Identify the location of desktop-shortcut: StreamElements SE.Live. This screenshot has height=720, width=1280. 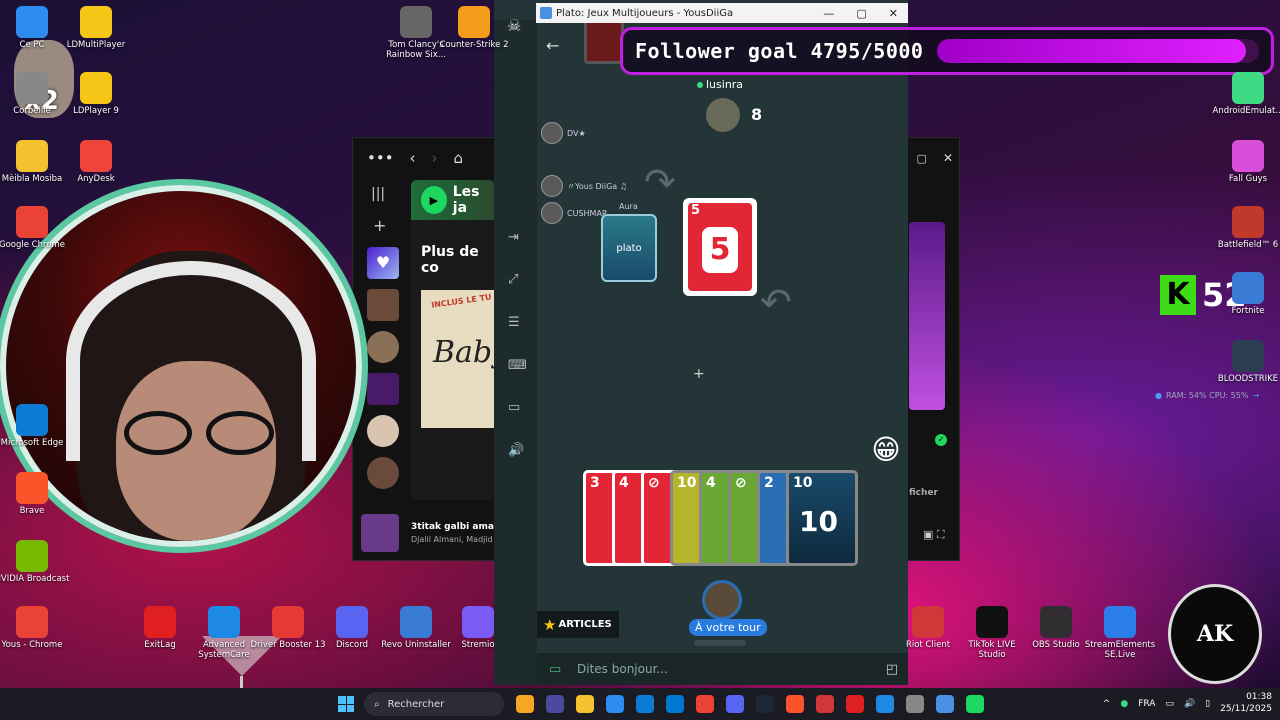
(1120, 633).